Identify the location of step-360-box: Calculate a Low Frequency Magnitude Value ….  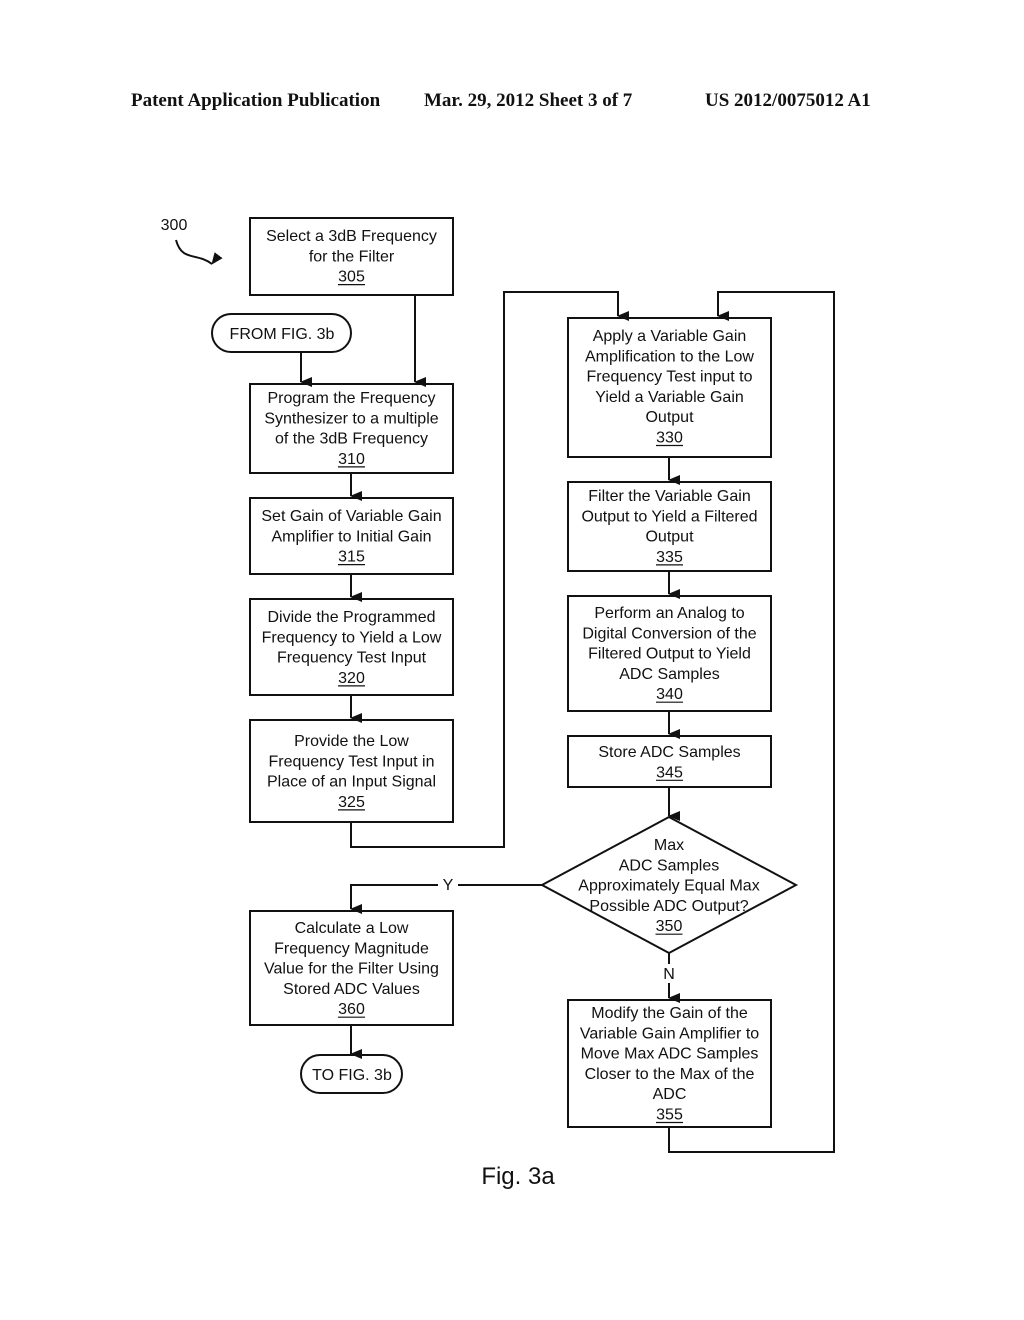
(351, 968).